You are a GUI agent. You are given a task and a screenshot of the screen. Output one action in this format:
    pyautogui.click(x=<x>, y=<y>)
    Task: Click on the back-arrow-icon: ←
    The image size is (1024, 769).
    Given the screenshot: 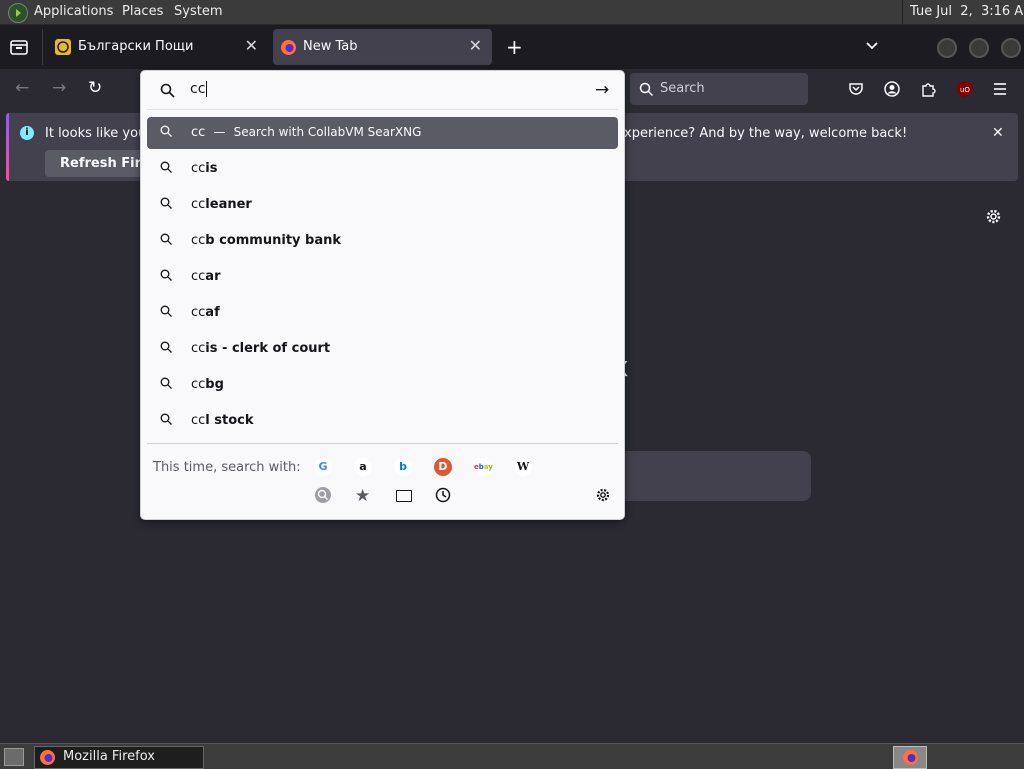 What is the action you would take?
    pyautogui.click(x=22, y=88)
    